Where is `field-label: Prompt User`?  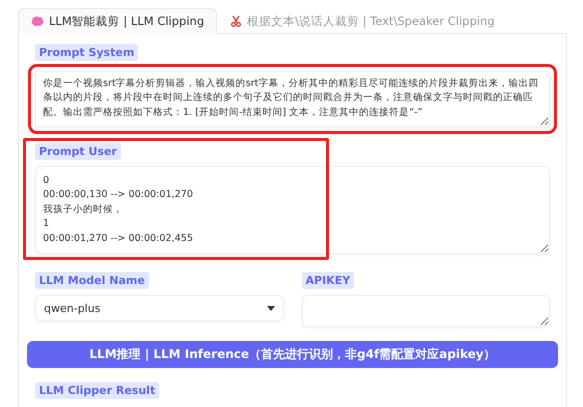
field-label: Prompt User is located at coordinates (78, 151).